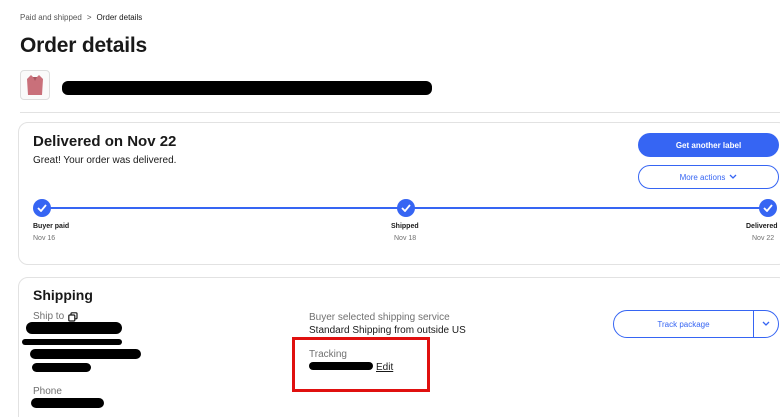 The height and width of the screenshot is (417, 780). What do you see at coordinates (74, 328) in the screenshot?
I see `redacted-recipient-name` at bounding box center [74, 328].